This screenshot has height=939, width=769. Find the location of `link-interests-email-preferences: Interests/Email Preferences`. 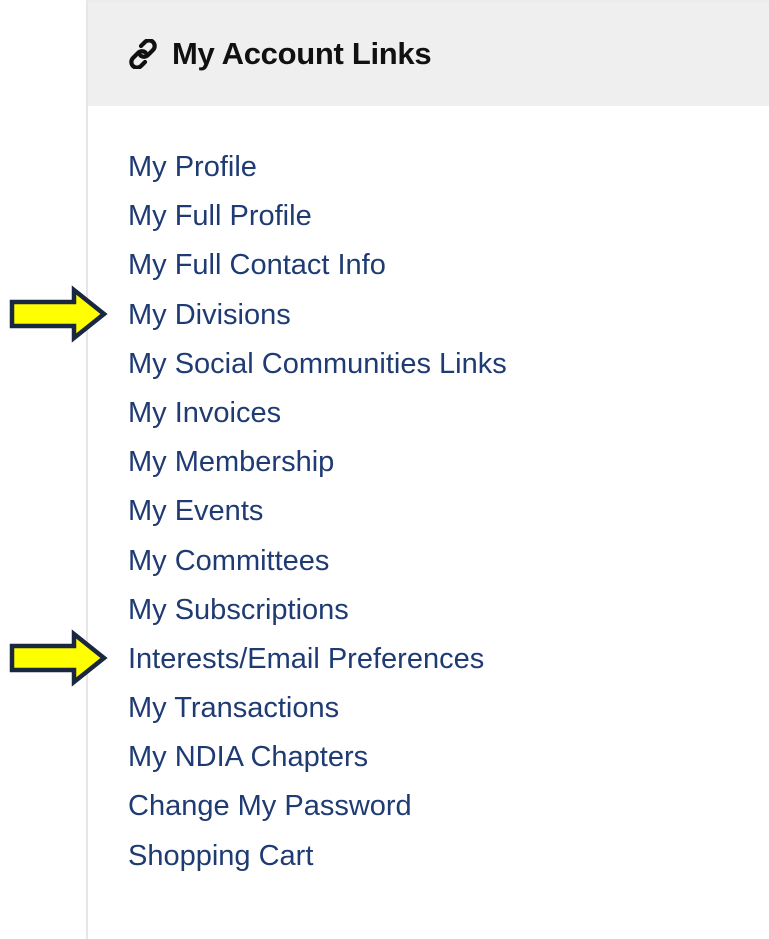

link-interests-email-preferences: Interests/Email Preferences is located at coordinates (306, 659).